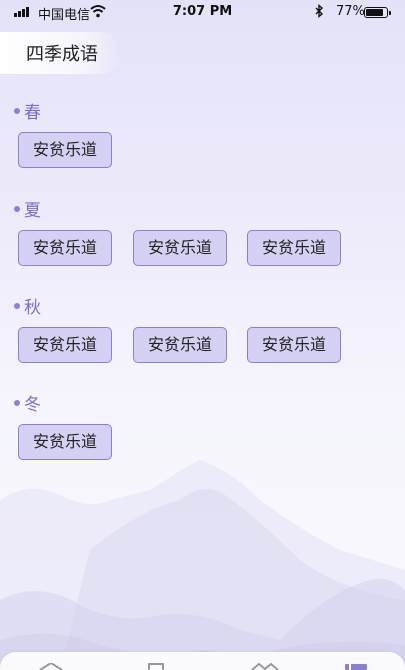 This screenshot has height=670, width=405. I want to click on status-bar: 中国电信 7:07 PM 77%, so click(202, 12).